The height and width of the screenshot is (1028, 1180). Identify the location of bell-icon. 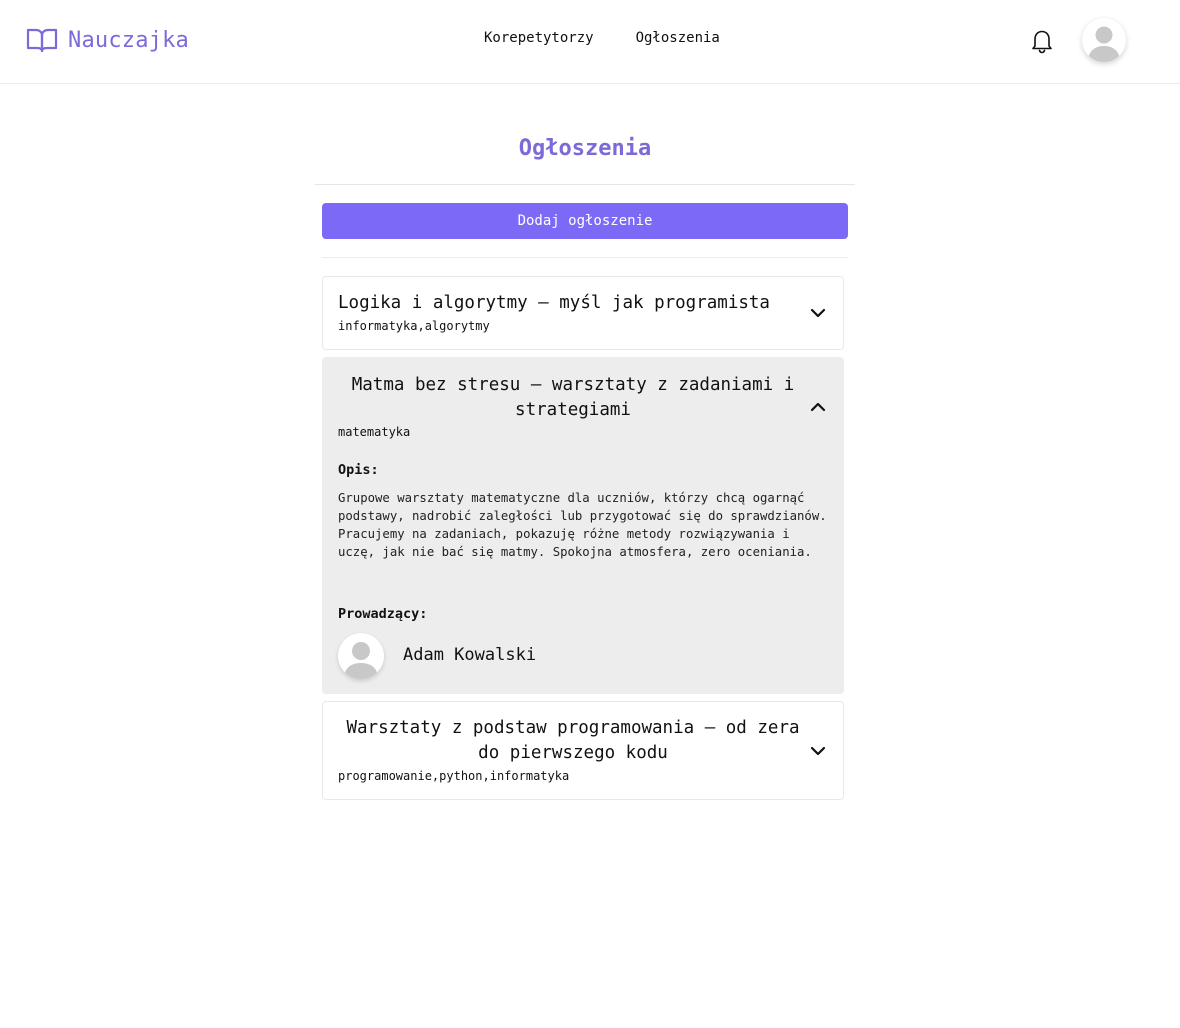
(1042, 41).